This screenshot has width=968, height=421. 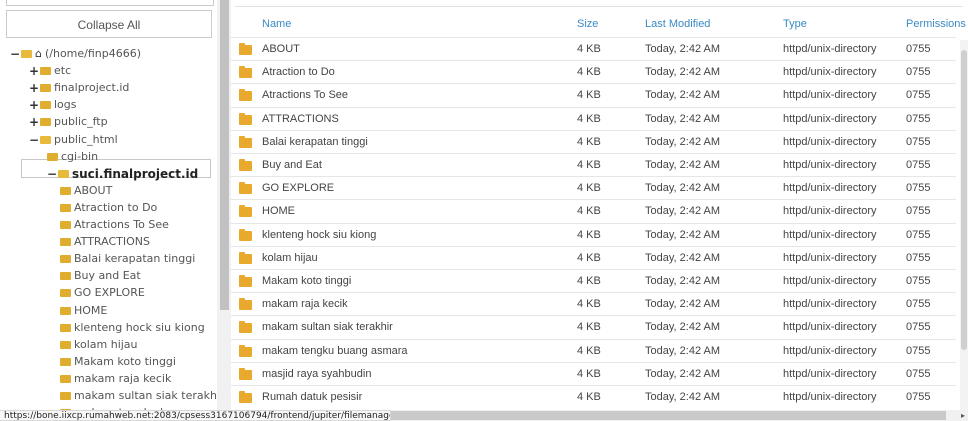 I want to click on tree-node: Makam koto tinggi, so click(x=118, y=362).